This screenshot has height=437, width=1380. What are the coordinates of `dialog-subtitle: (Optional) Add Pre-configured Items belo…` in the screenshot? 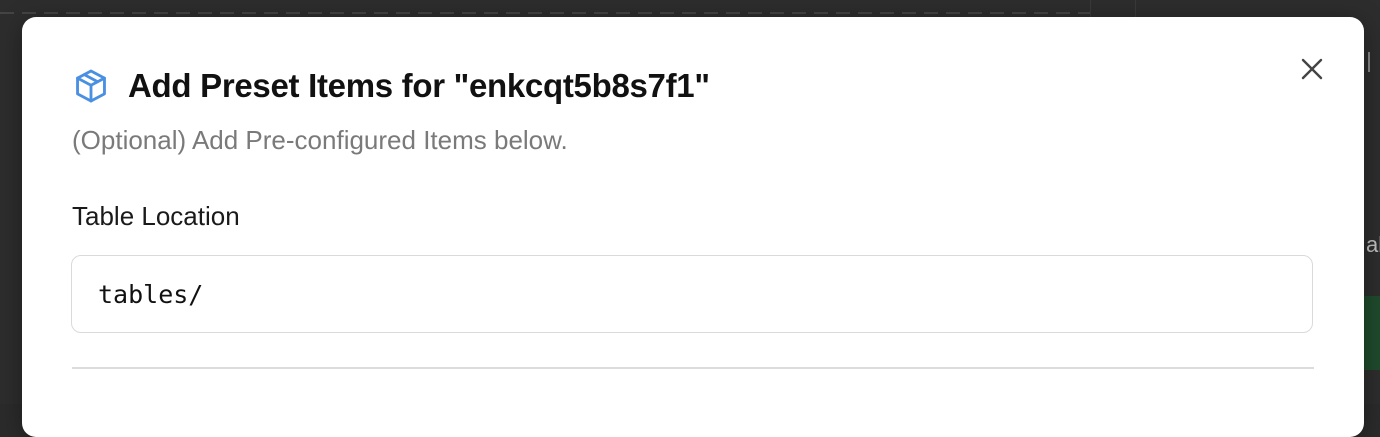 It's located at (320, 140).